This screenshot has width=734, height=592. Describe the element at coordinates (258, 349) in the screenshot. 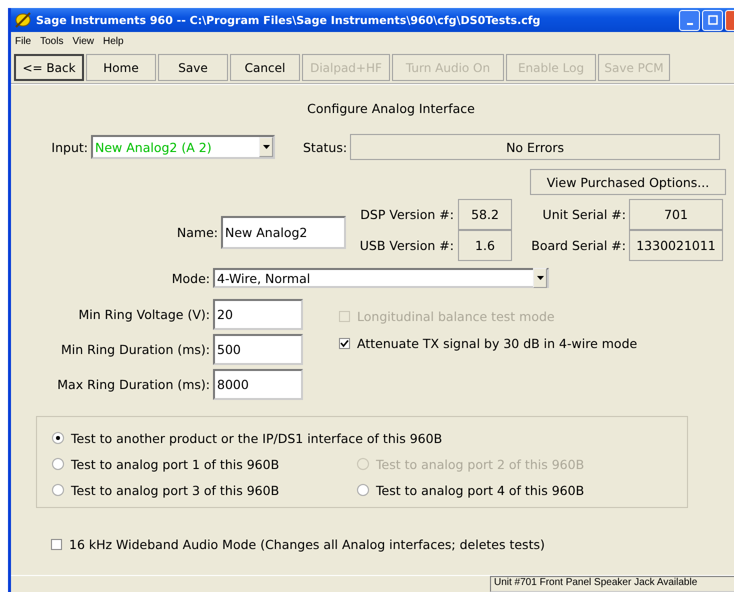

I see `input-field: 500` at that location.